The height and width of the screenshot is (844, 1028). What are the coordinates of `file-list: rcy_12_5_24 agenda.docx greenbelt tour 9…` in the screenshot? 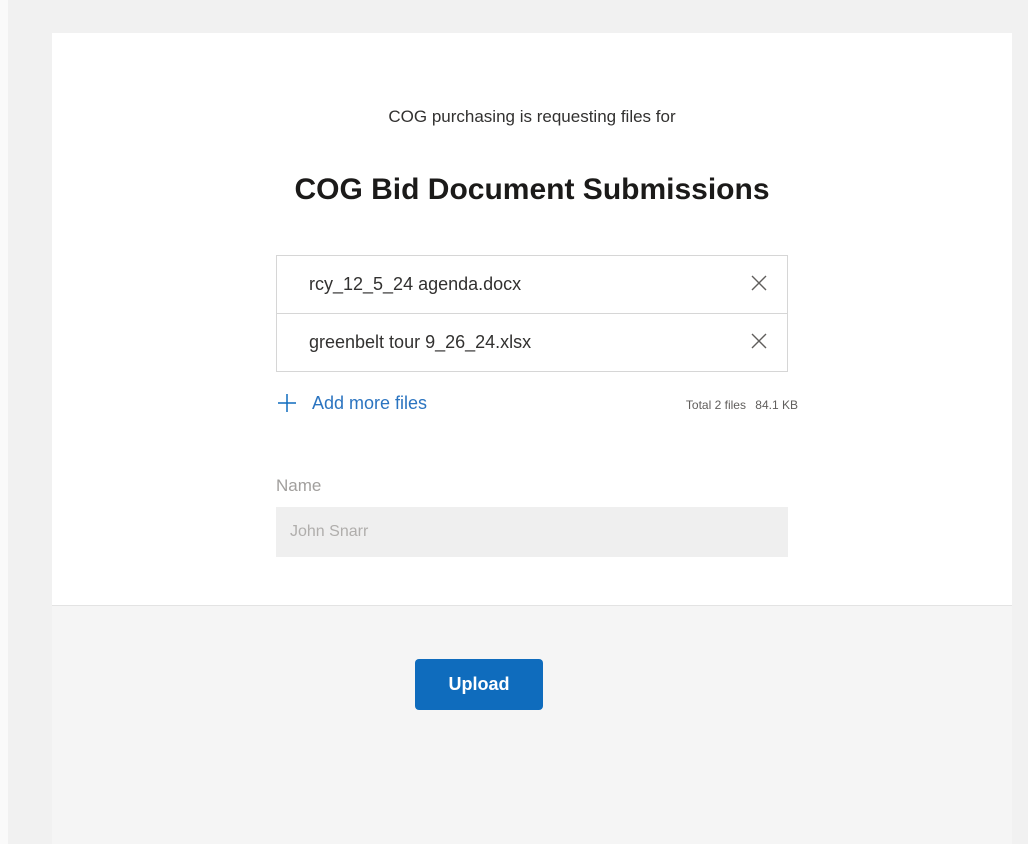 It's located at (532, 313).